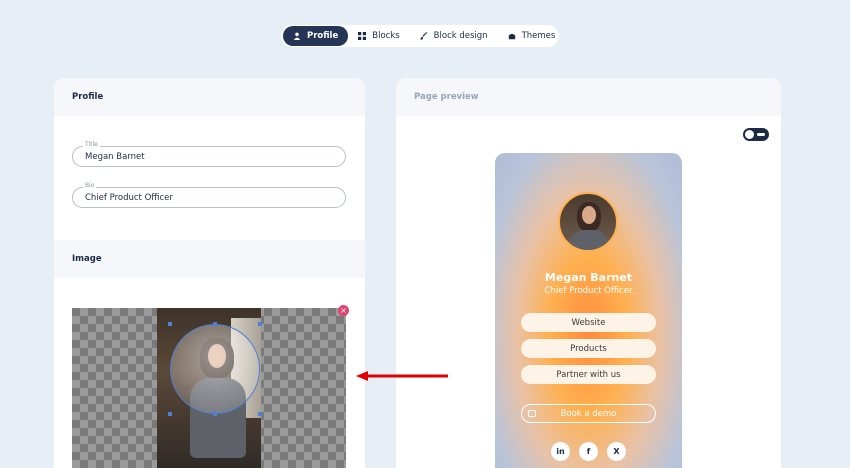  Describe the element at coordinates (209, 97) in the screenshot. I see `profile-card-header: Profile` at that location.